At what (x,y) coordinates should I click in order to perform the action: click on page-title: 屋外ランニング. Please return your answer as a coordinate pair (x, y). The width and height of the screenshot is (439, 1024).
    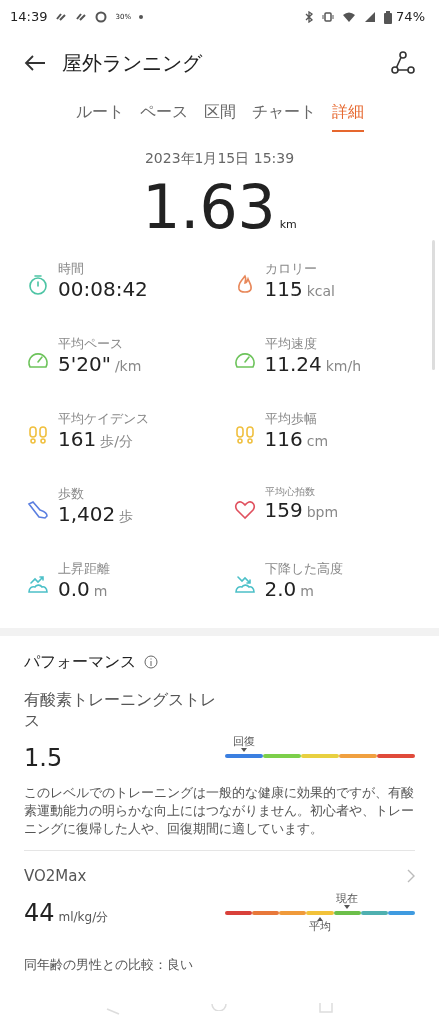
    Looking at the image, I should click on (132, 63).